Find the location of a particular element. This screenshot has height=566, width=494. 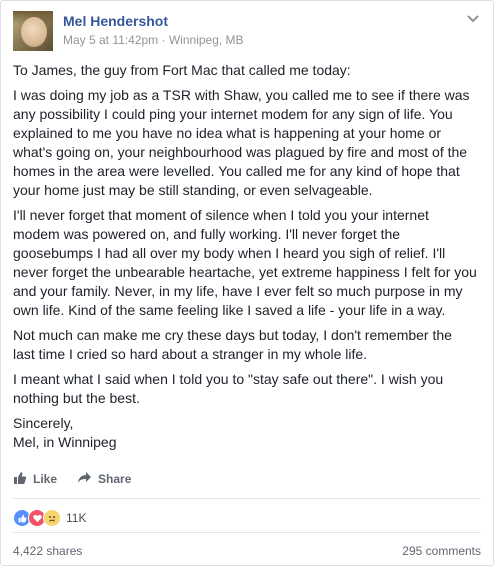

share-arrow-icon is located at coordinates (84, 479).